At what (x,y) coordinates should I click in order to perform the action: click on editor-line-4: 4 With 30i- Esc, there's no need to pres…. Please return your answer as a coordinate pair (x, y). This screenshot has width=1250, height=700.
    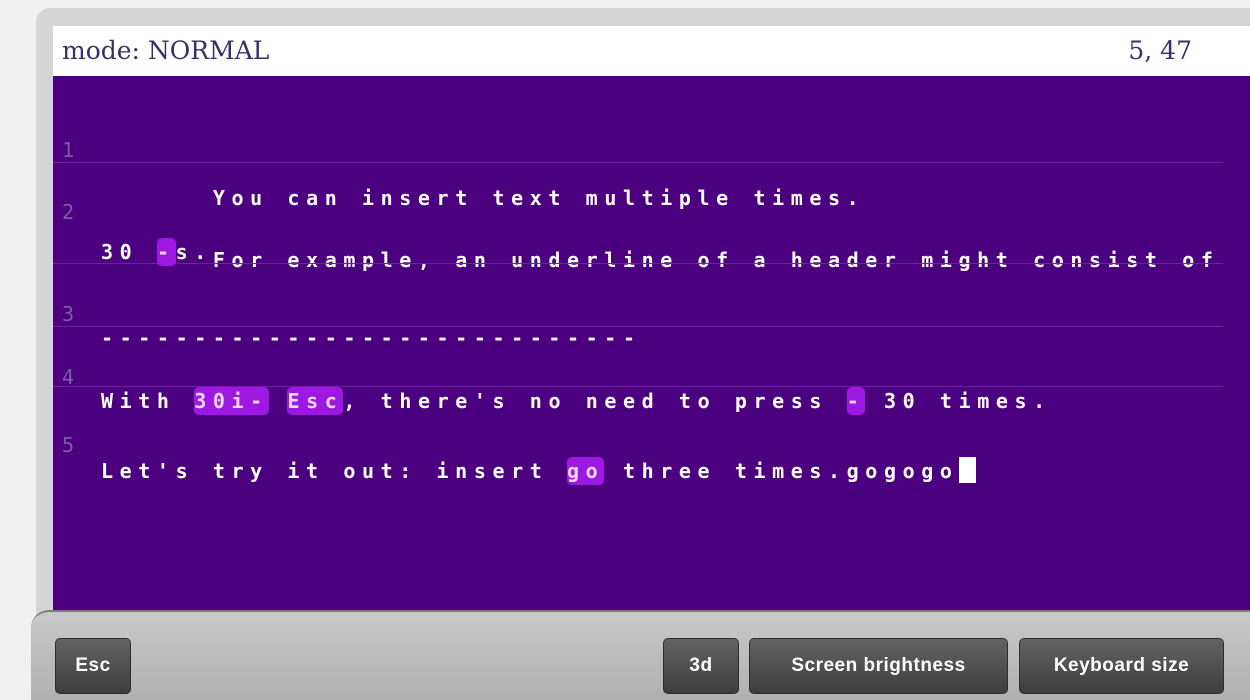
    Looking at the image, I should click on (638, 378).